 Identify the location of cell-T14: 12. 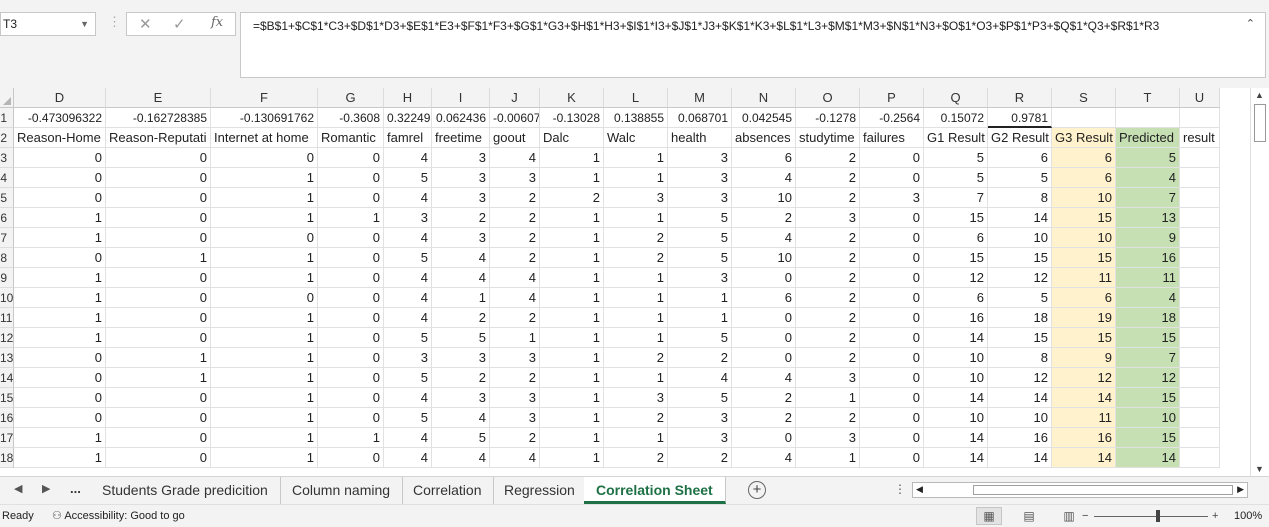
(1148, 378).